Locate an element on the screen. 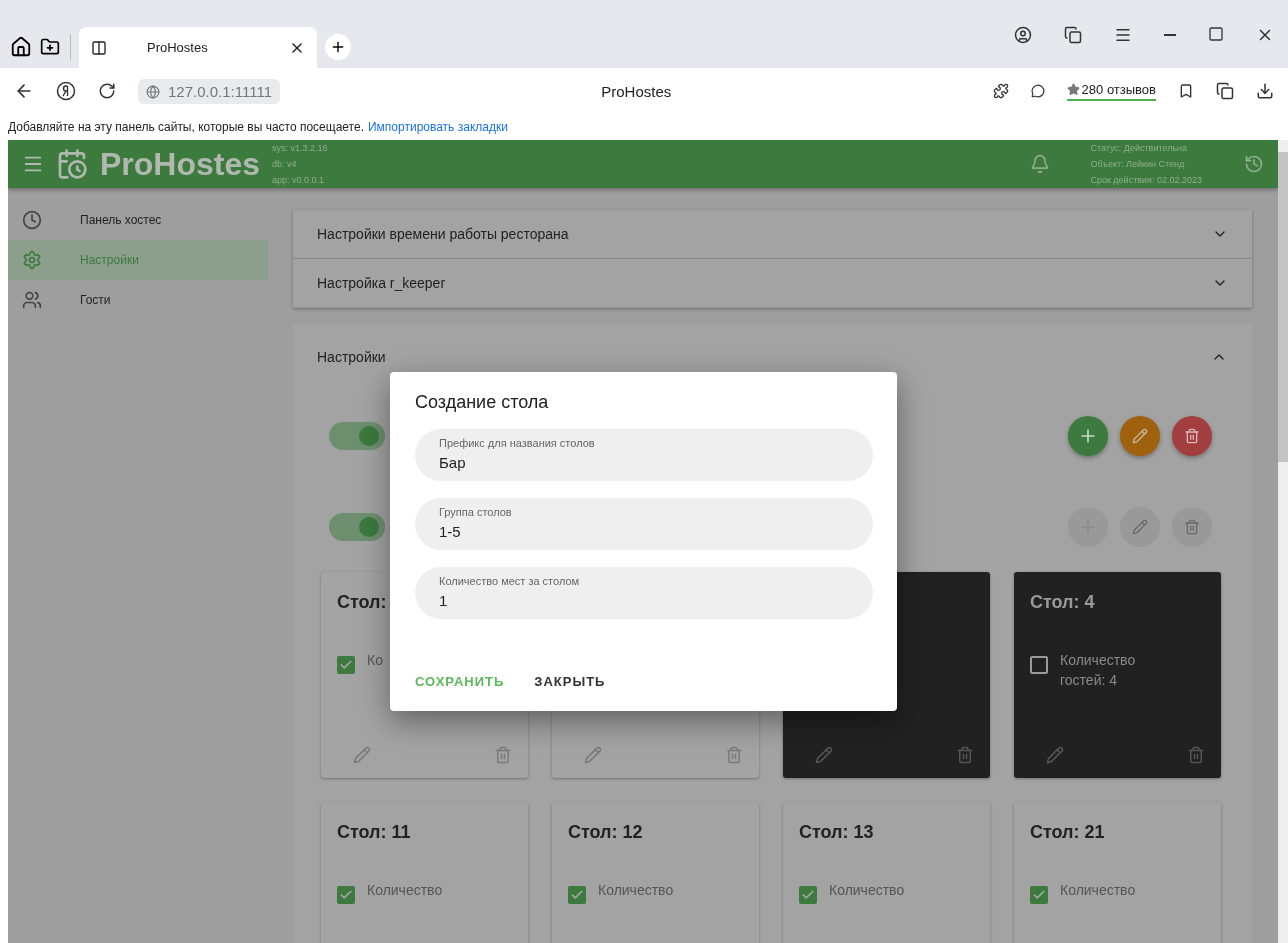  sidebar-item: Гости is located at coordinates (138, 300).